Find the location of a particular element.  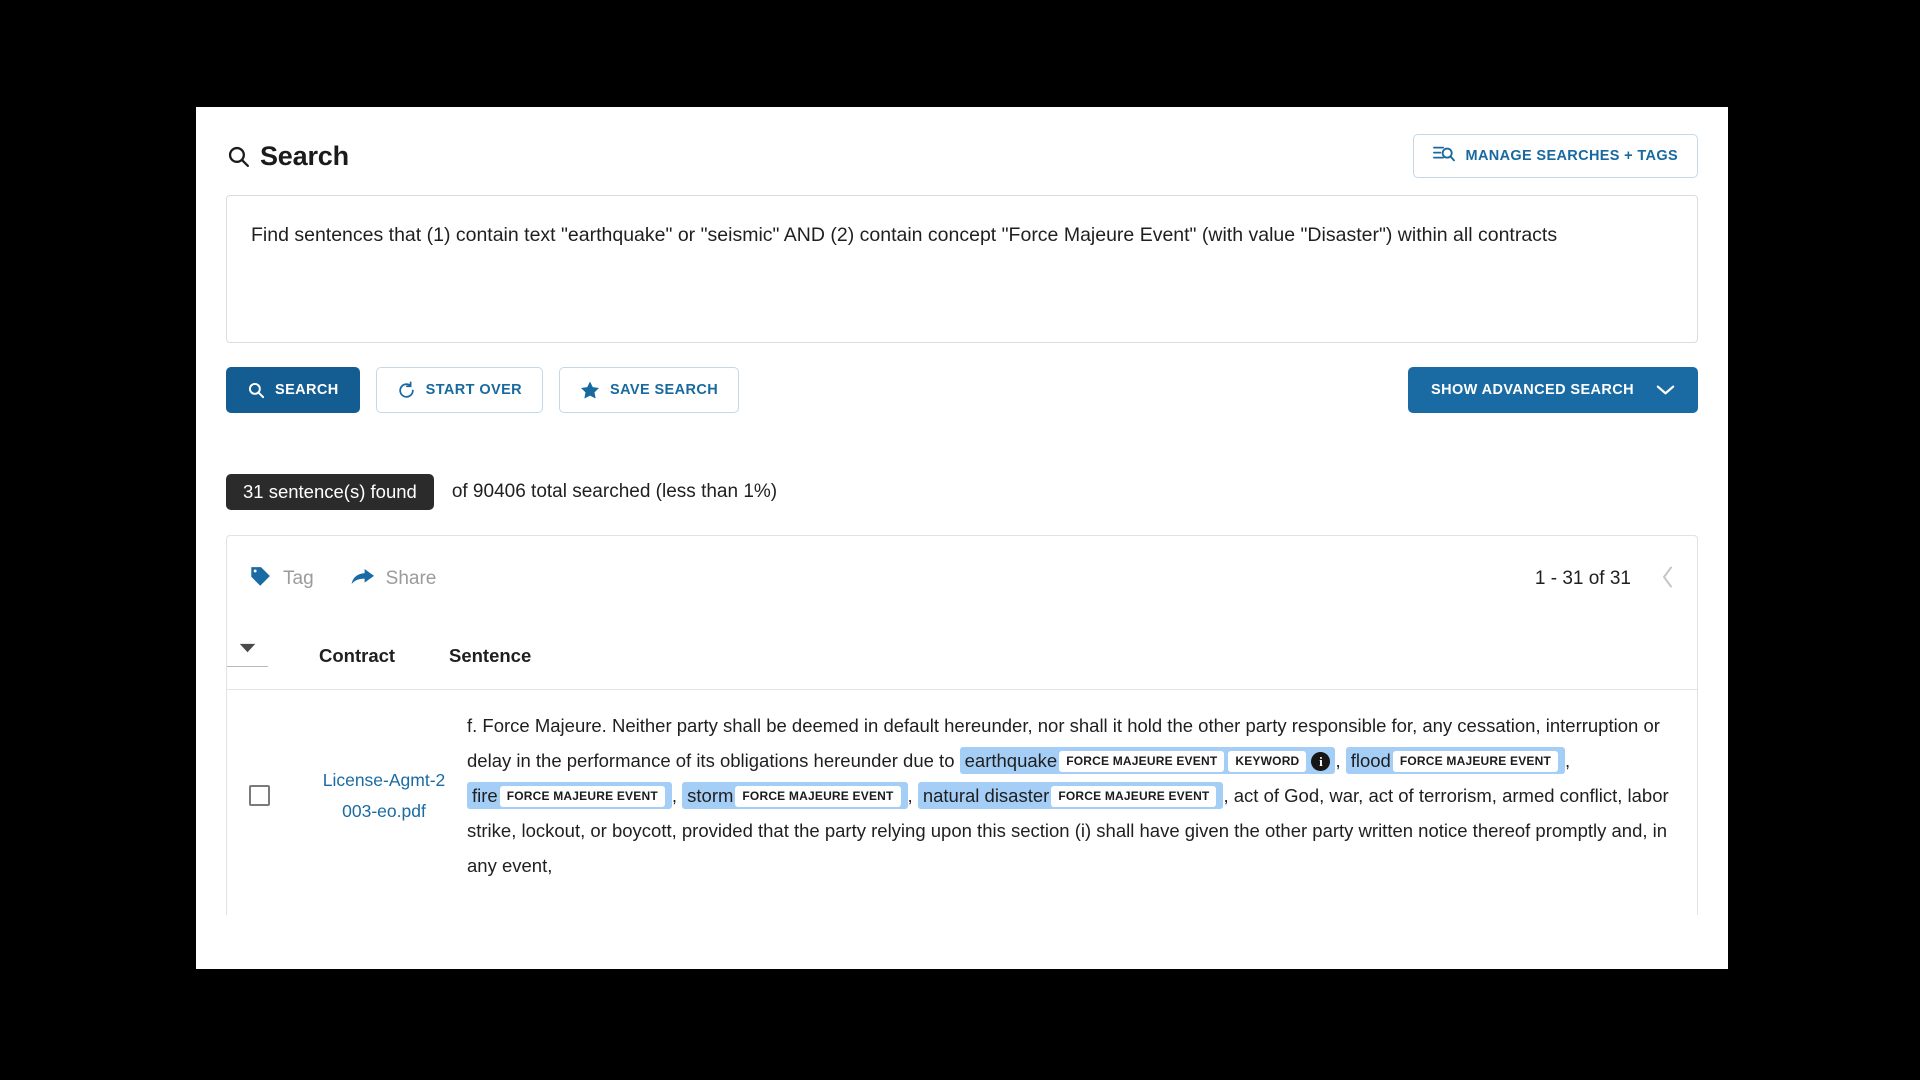

row-checkbox is located at coordinates (259, 795).